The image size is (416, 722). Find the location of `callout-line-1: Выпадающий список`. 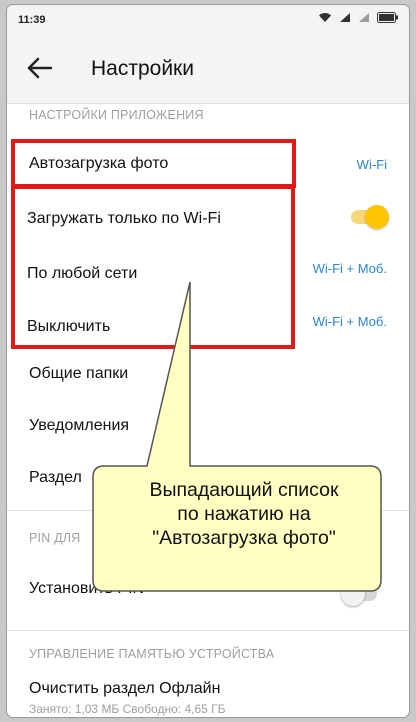

callout-line-1: Выпадающий список is located at coordinates (244, 490).